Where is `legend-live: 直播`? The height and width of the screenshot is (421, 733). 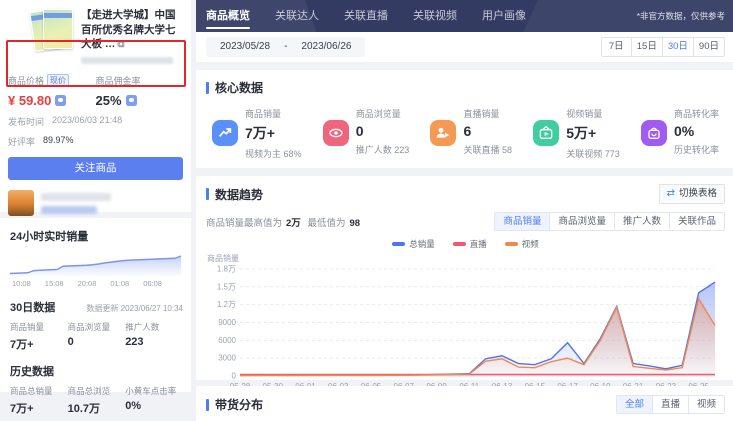 legend-live: 直播 is located at coordinates (469, 244).